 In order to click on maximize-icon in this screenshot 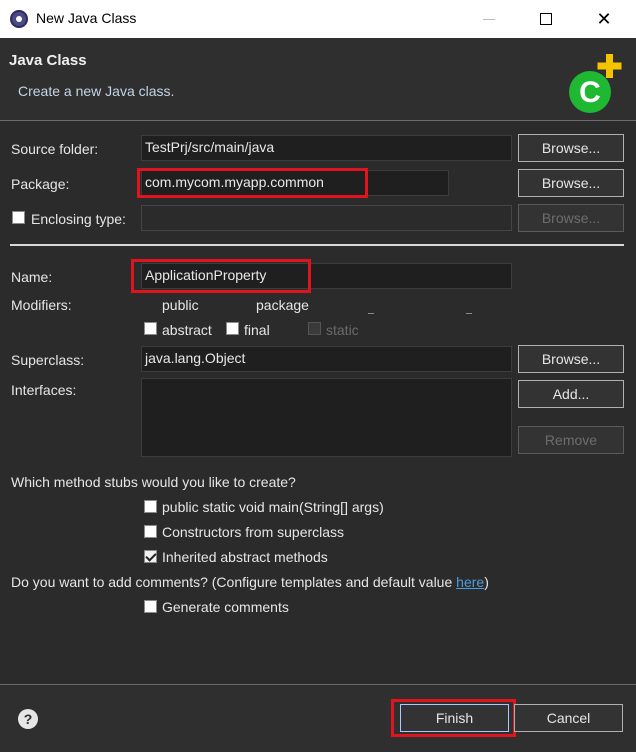, I will do `click(546, 19)`.